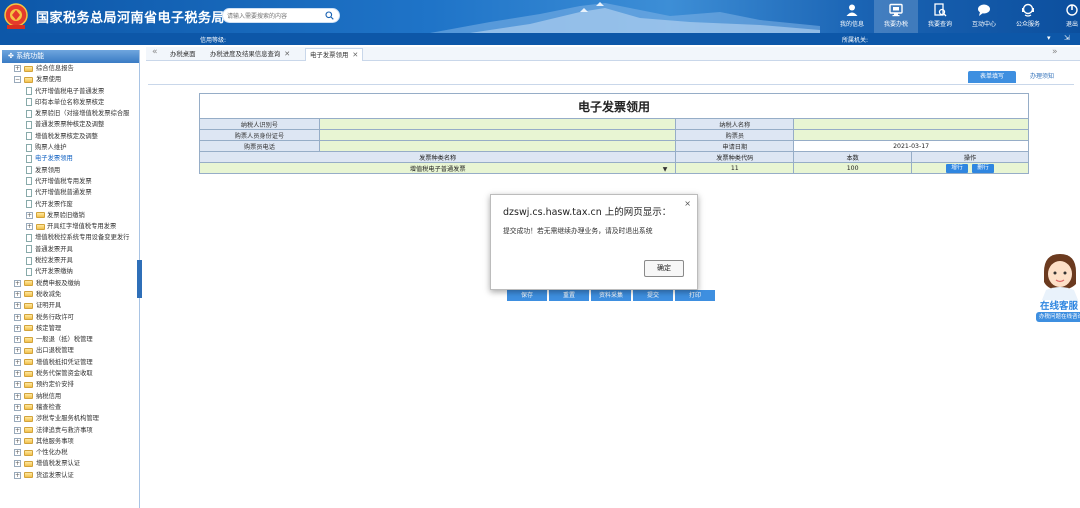 This screenshot has height=508, width=1080. Describe the element at coordinates (70, 215) in the screenshot. I see `tree-item: + 发票验旧缴销` at that location.